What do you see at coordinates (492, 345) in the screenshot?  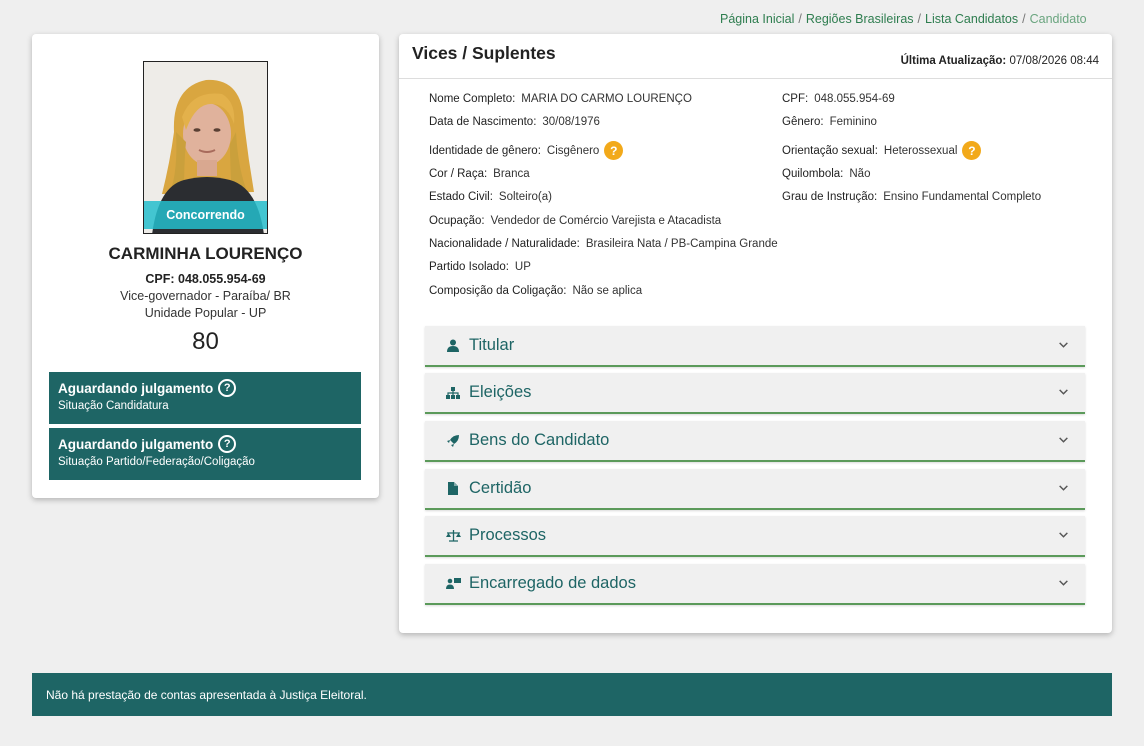 I see `accordion-titular-label: Titular` at bounding box center [492, 345].